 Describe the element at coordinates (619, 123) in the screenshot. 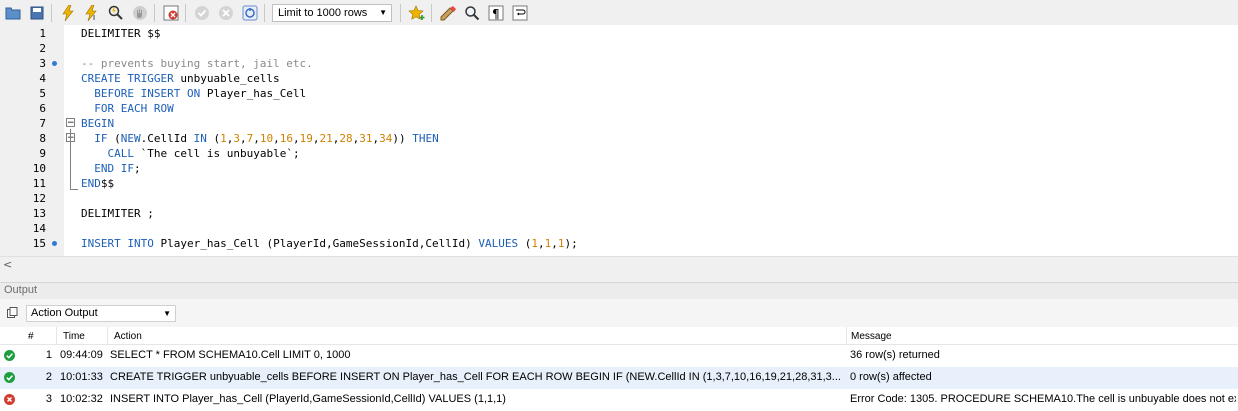

I see `code-line: 7 − BEGIN` at that location.